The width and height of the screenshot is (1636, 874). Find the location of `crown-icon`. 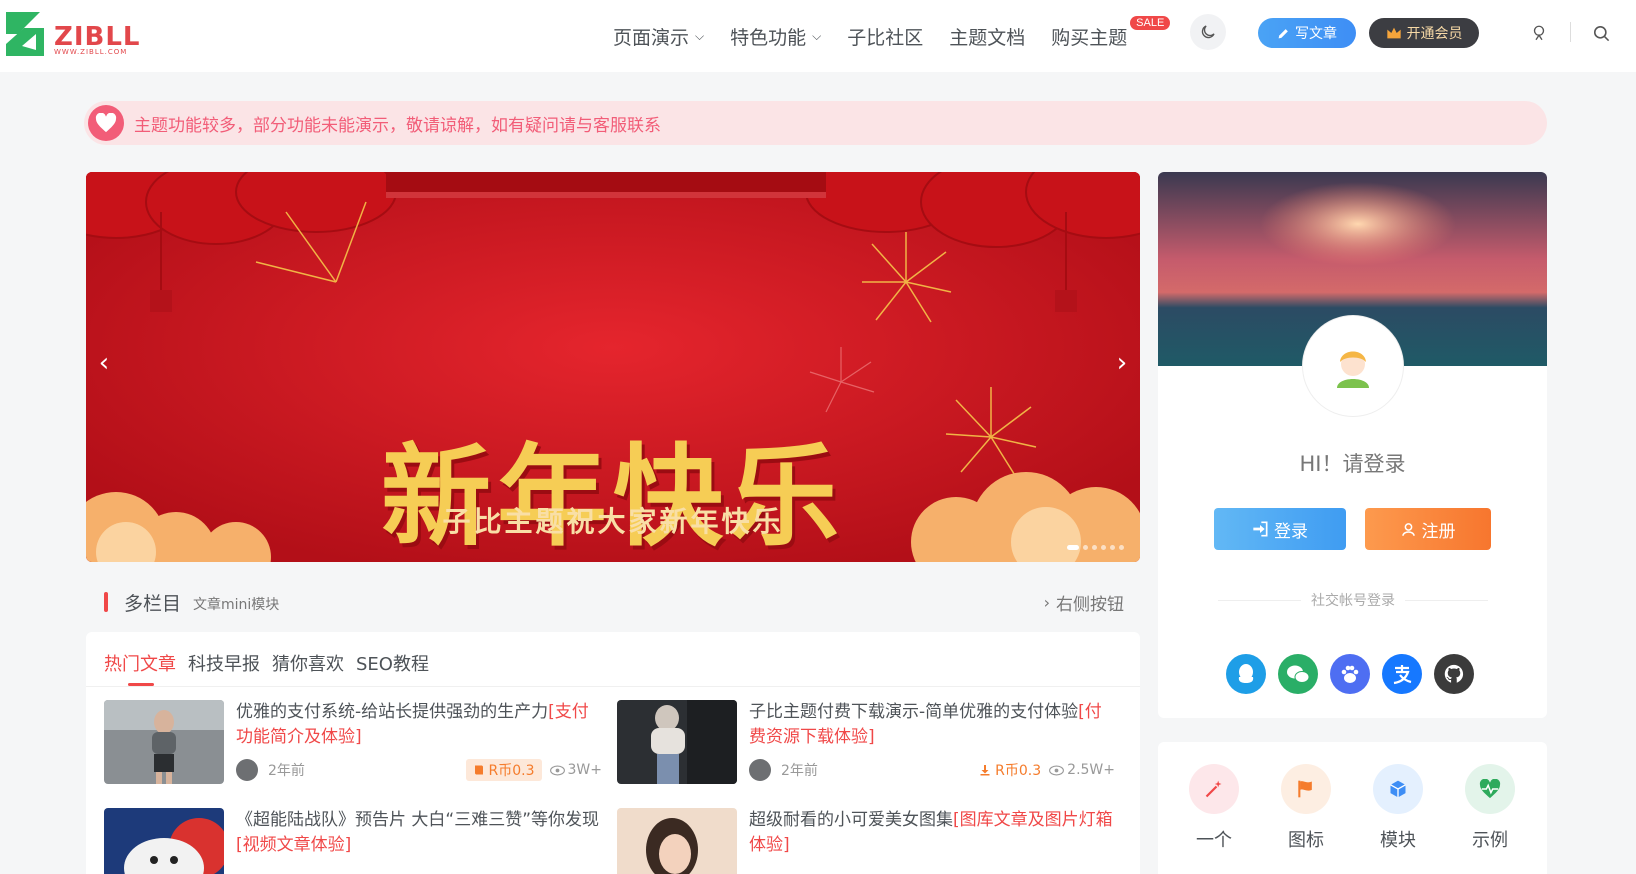

crown-icon is located at coordinates (1393, 33).